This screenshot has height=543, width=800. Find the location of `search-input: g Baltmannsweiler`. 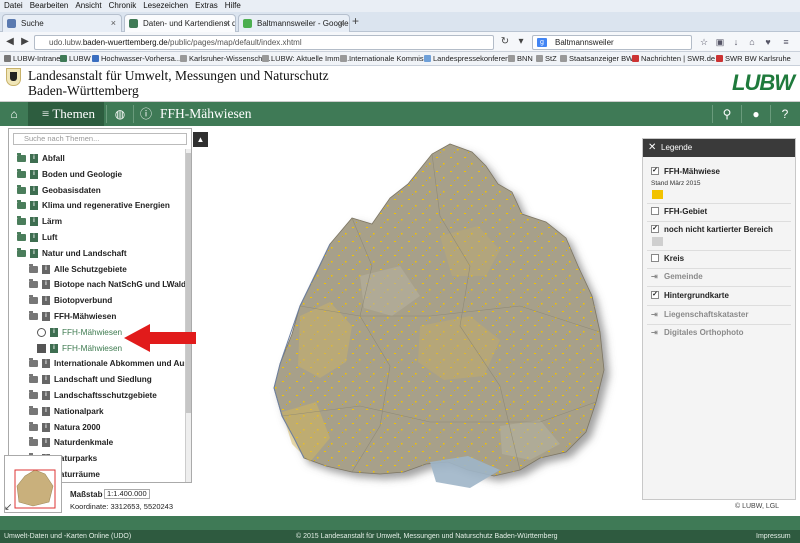

search-input: g Baltmannsweiler is located at coordinates (612, 42).